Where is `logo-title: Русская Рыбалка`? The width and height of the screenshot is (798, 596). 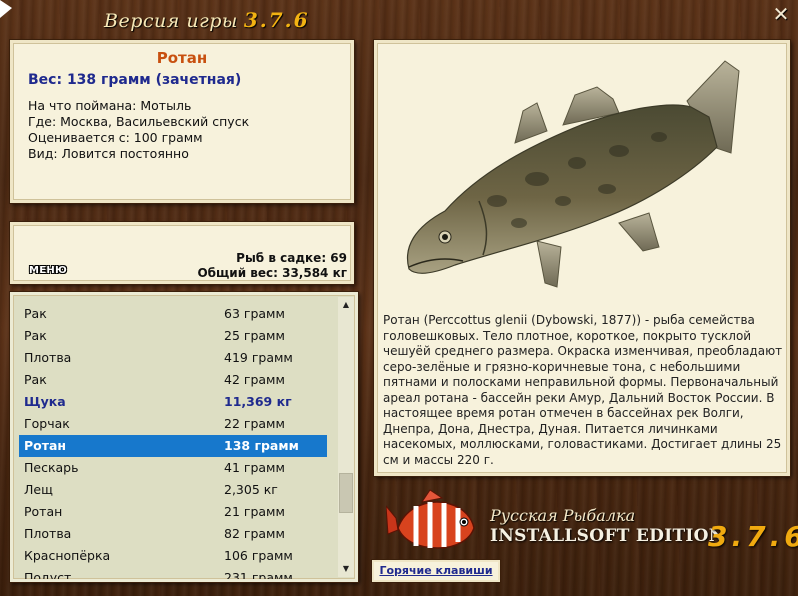 logo-title: Русская Рыбалка is located at coordinates (563, 515).